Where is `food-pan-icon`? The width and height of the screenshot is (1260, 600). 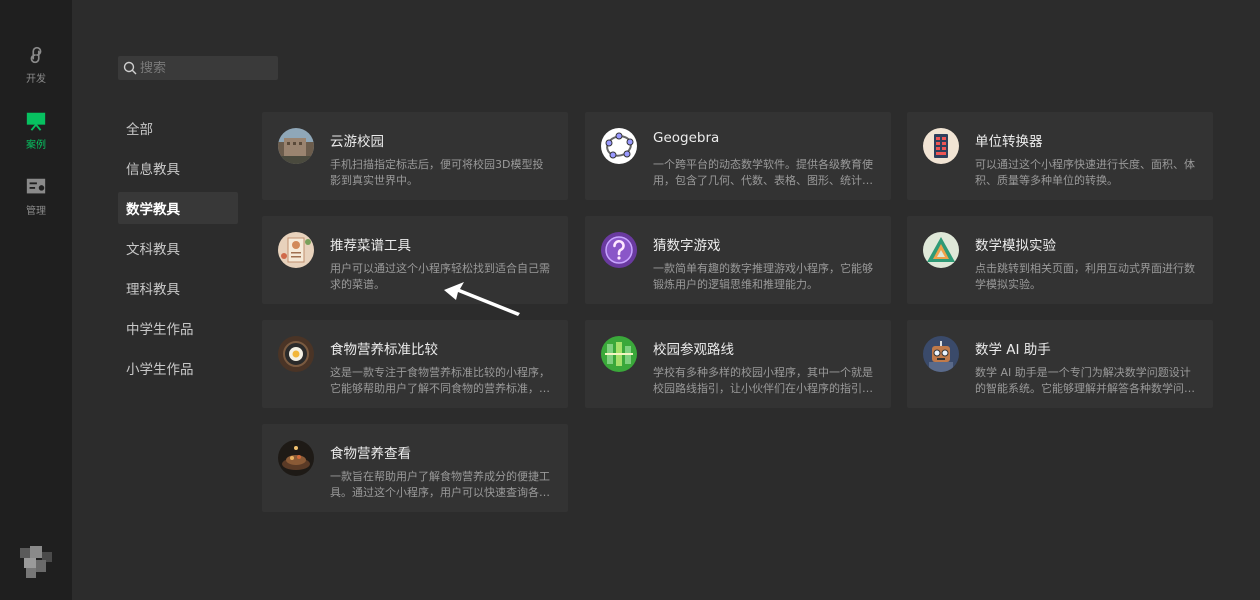 food-pan-icon is located at coordinates (296, 354).